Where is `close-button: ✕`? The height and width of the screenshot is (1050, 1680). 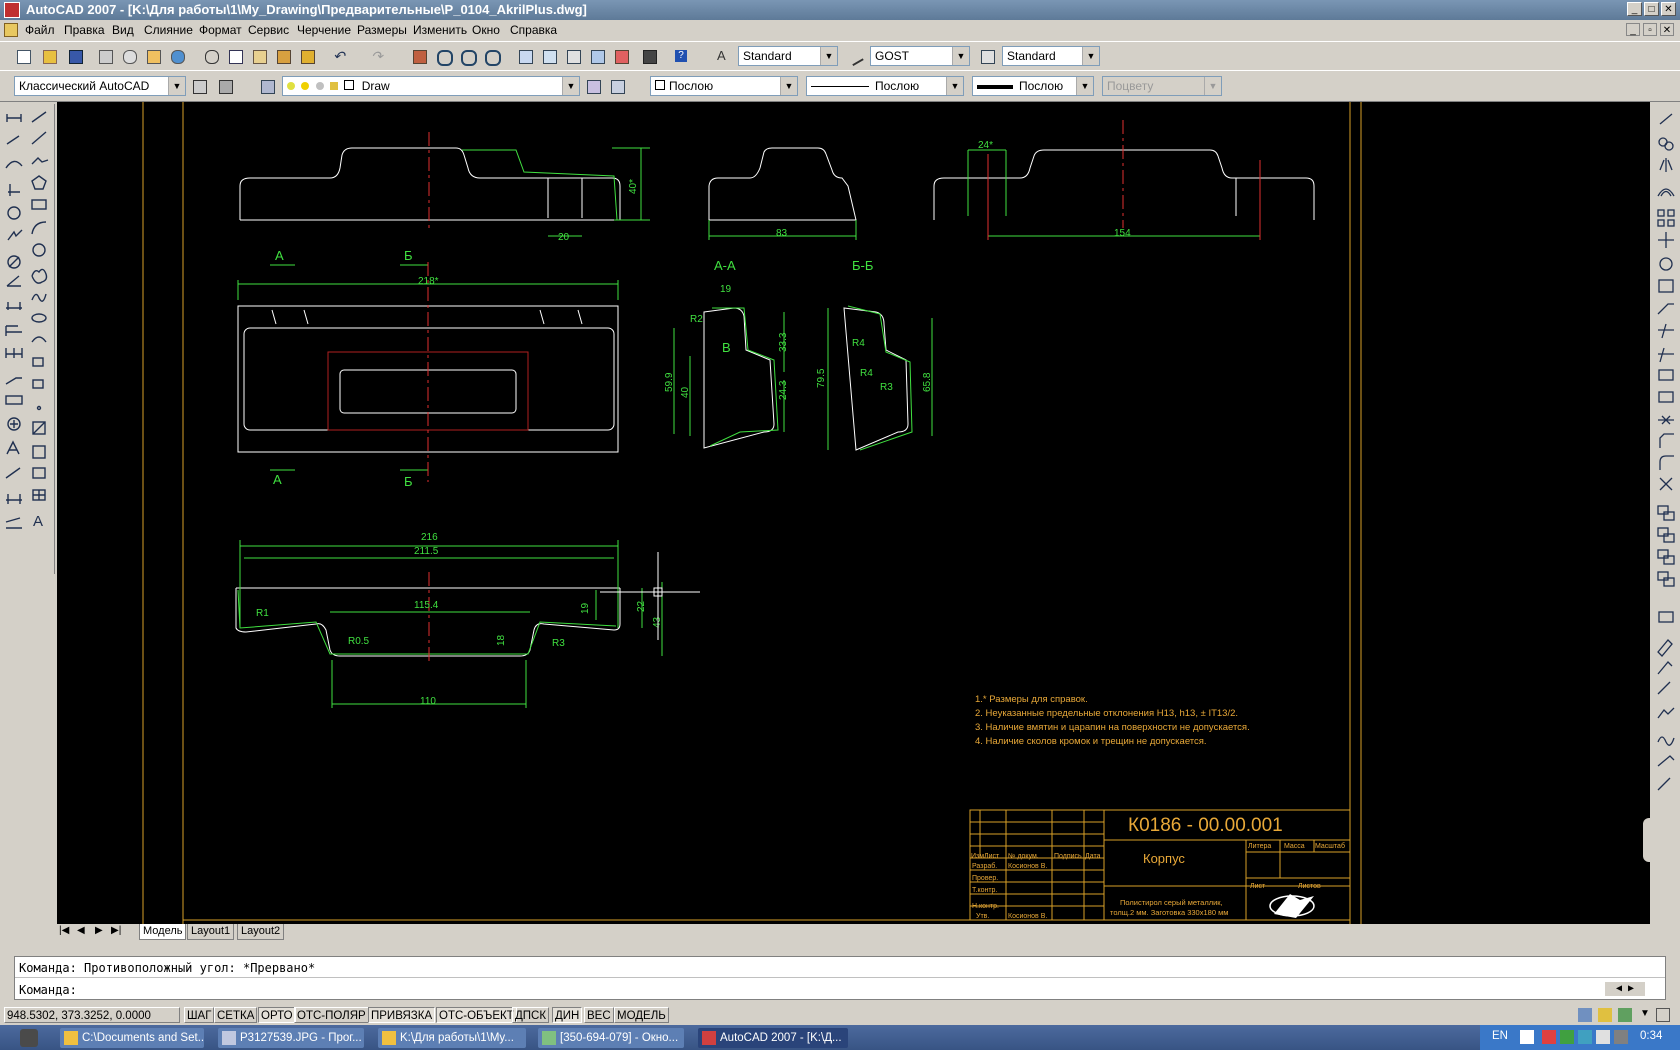
close-button: ✕ is located at coordinates (1668, 9).